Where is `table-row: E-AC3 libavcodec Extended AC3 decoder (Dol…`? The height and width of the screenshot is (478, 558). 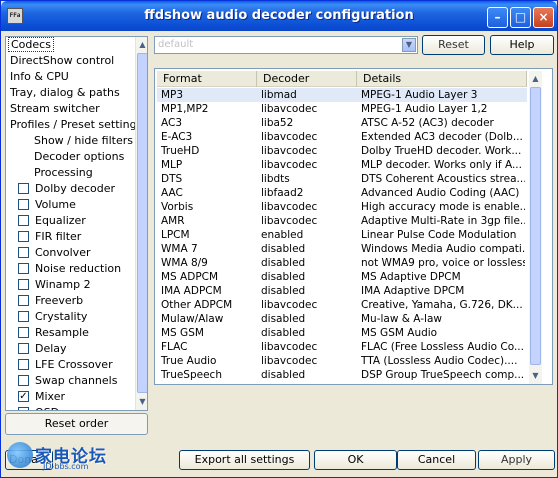 table-row: E-AC3 libavcodec Extended AC3 decoder (Dol… is located at coordinates (342, 137).